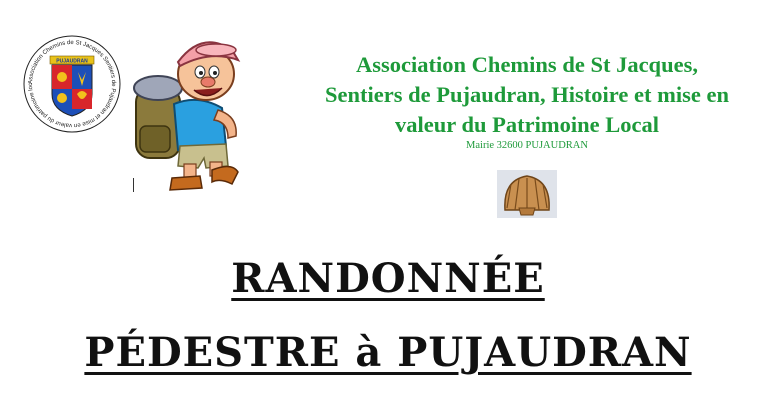  I want to click on association-line-3: valeur du Patrimoine Local, so click(527, 124).